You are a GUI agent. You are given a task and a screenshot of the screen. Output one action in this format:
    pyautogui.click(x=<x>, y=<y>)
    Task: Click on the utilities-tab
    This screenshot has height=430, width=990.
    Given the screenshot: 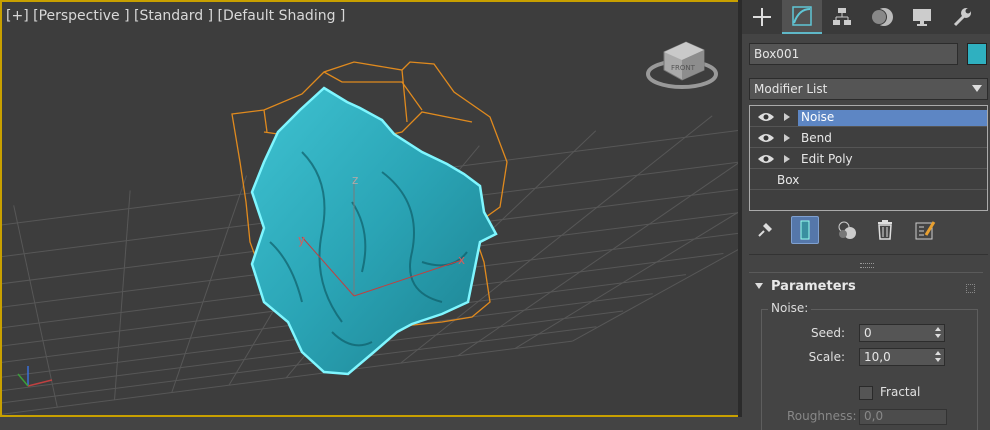 What is the action you would take?
    pyautogui.click(x=962, y=17)
    